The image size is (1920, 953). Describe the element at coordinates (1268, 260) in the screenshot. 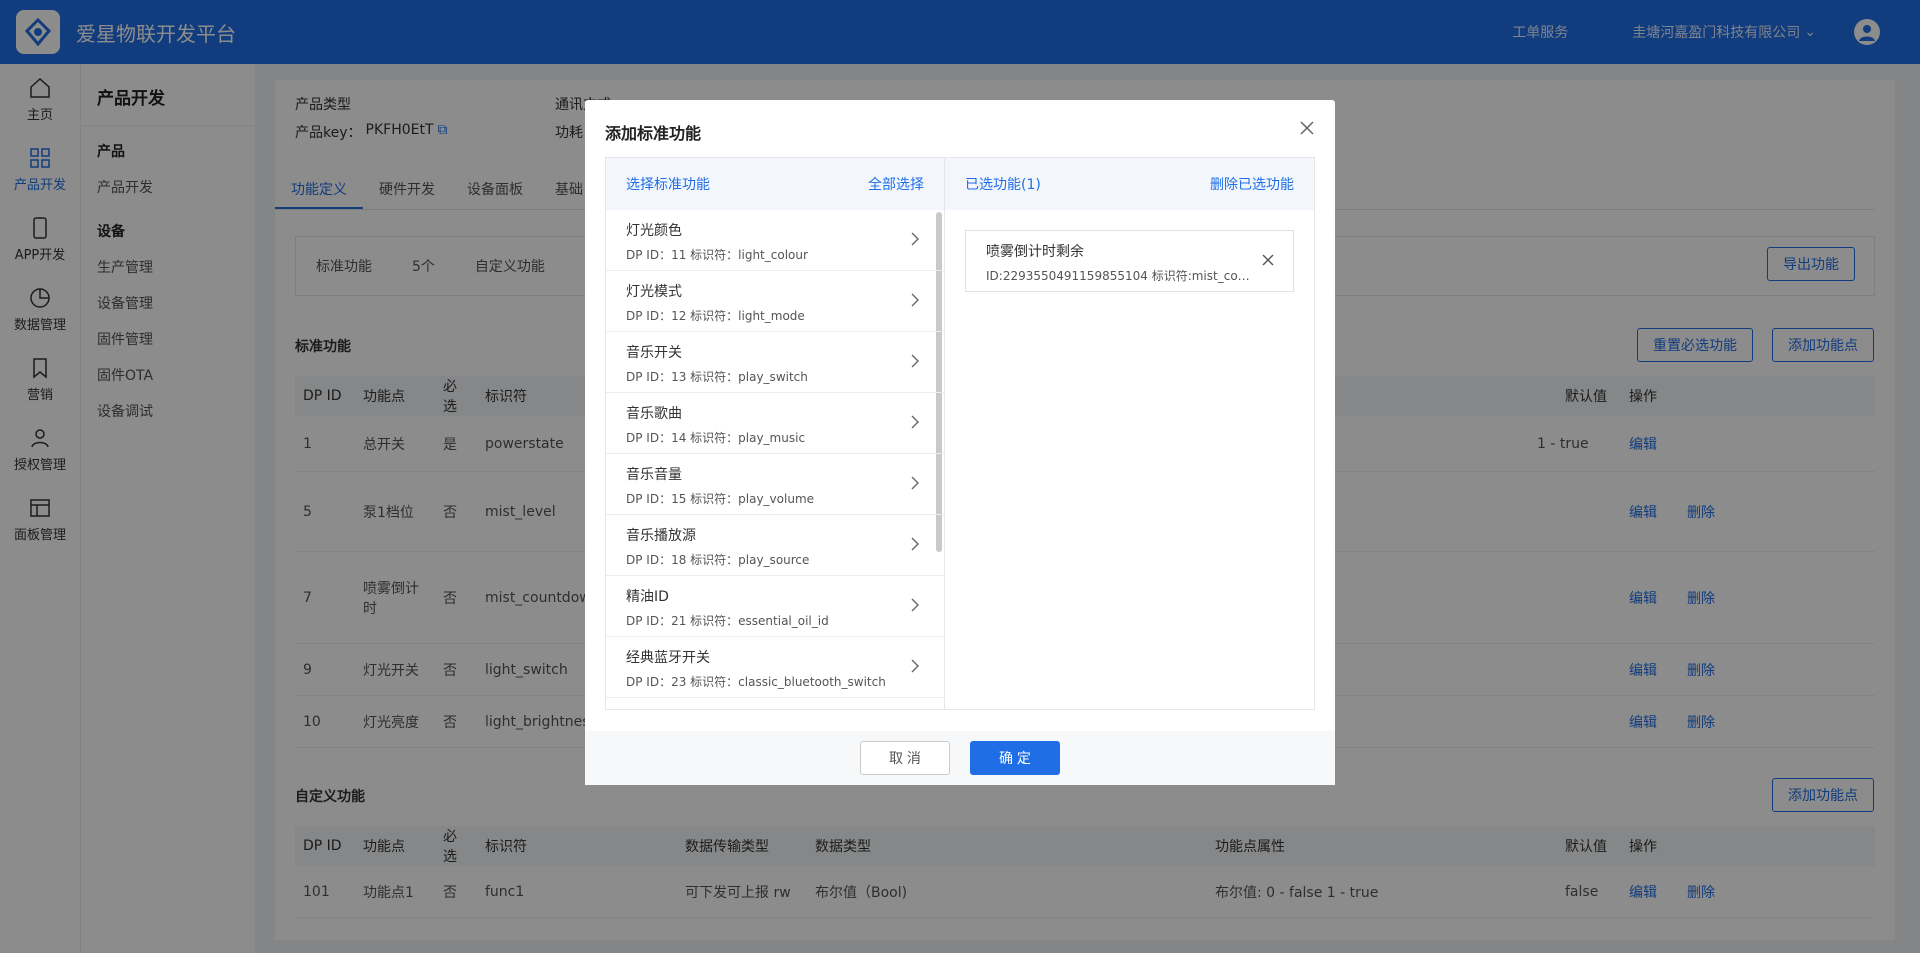

I see `remove-icon` at that location.